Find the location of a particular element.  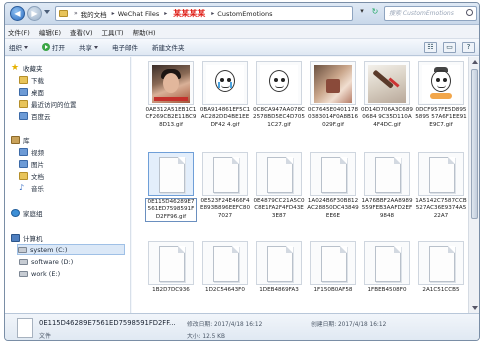

open-label: 打开 is located at coordinates (58, 48).